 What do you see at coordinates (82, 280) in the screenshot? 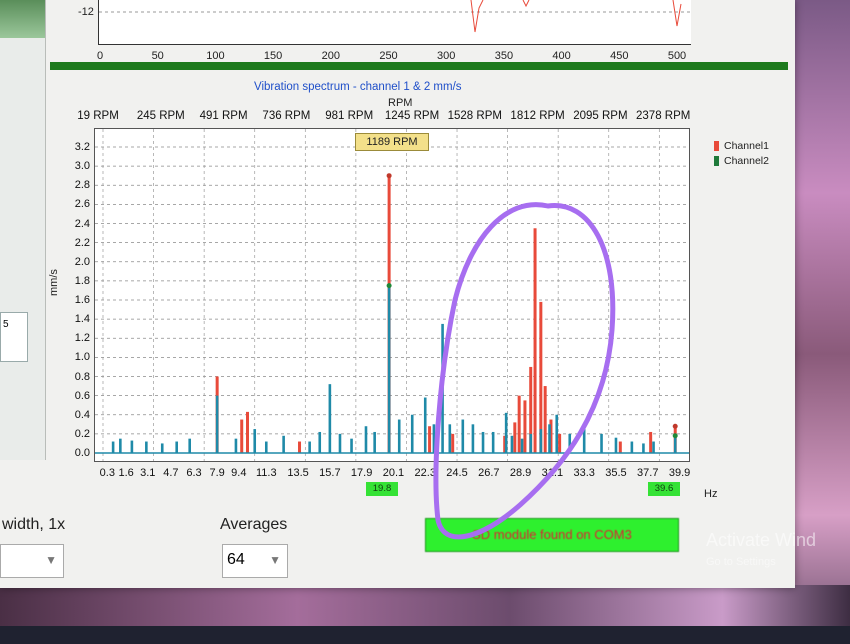
I see `y-tick: 1.8` at bounding box center [82, 280].